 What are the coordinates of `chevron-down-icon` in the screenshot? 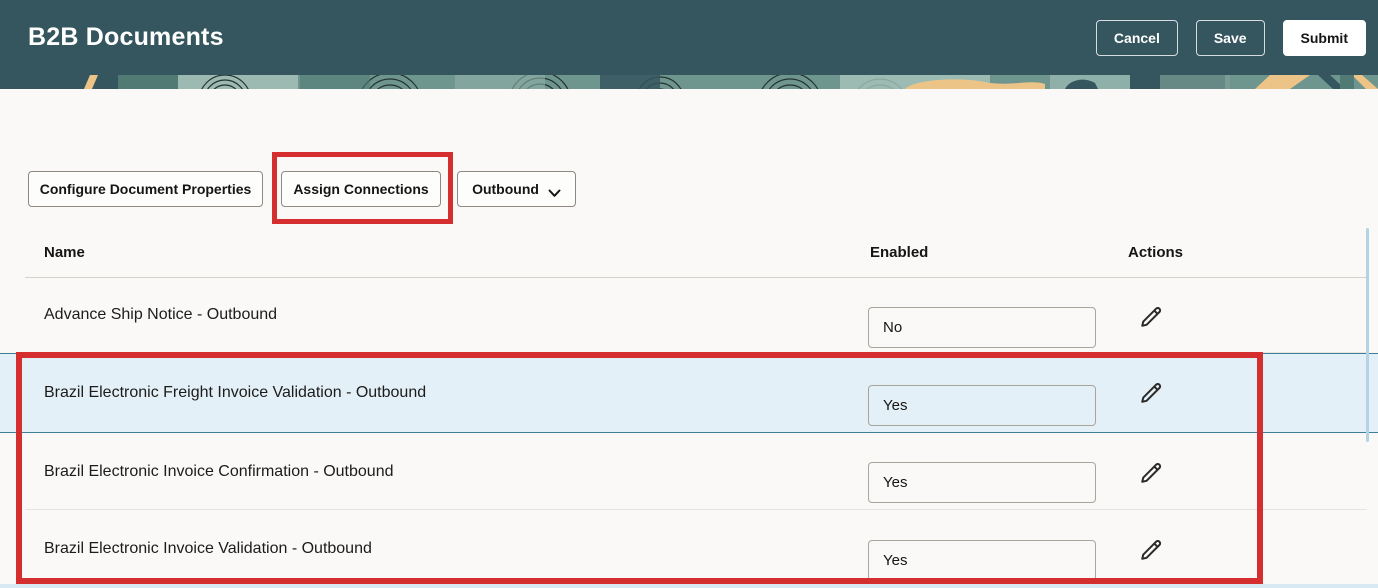 It's located at (554, 191).